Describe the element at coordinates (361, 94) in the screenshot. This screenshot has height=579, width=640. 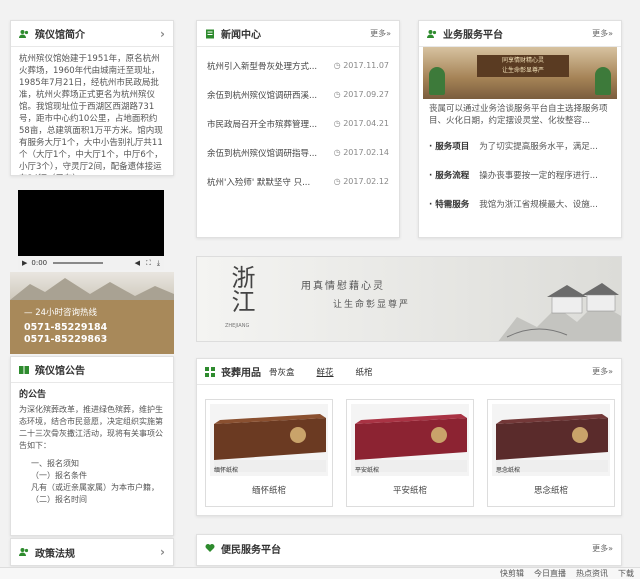
I see `news-item-date: ◷ 2017.09.27` at that location.